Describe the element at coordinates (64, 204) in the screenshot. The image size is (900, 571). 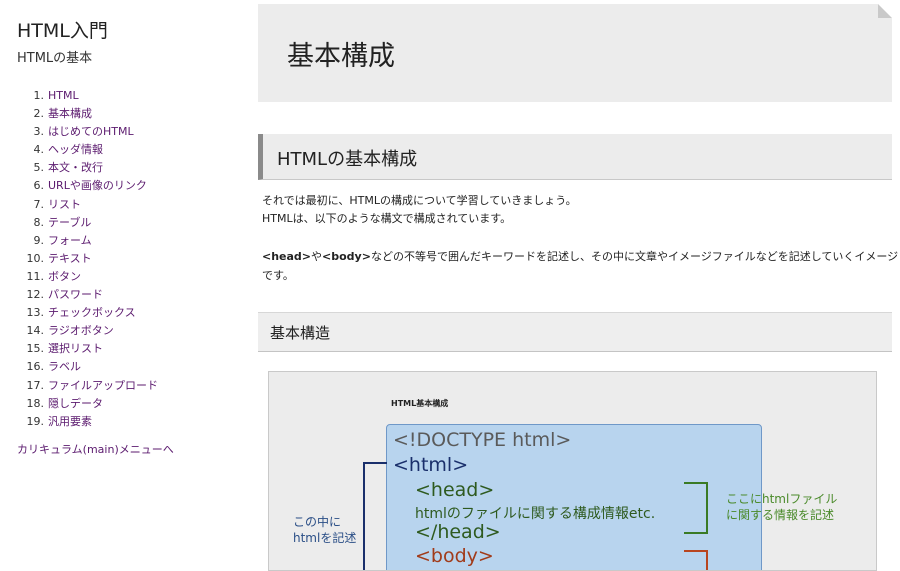
I see `toc-item-link: リスト` at that location.